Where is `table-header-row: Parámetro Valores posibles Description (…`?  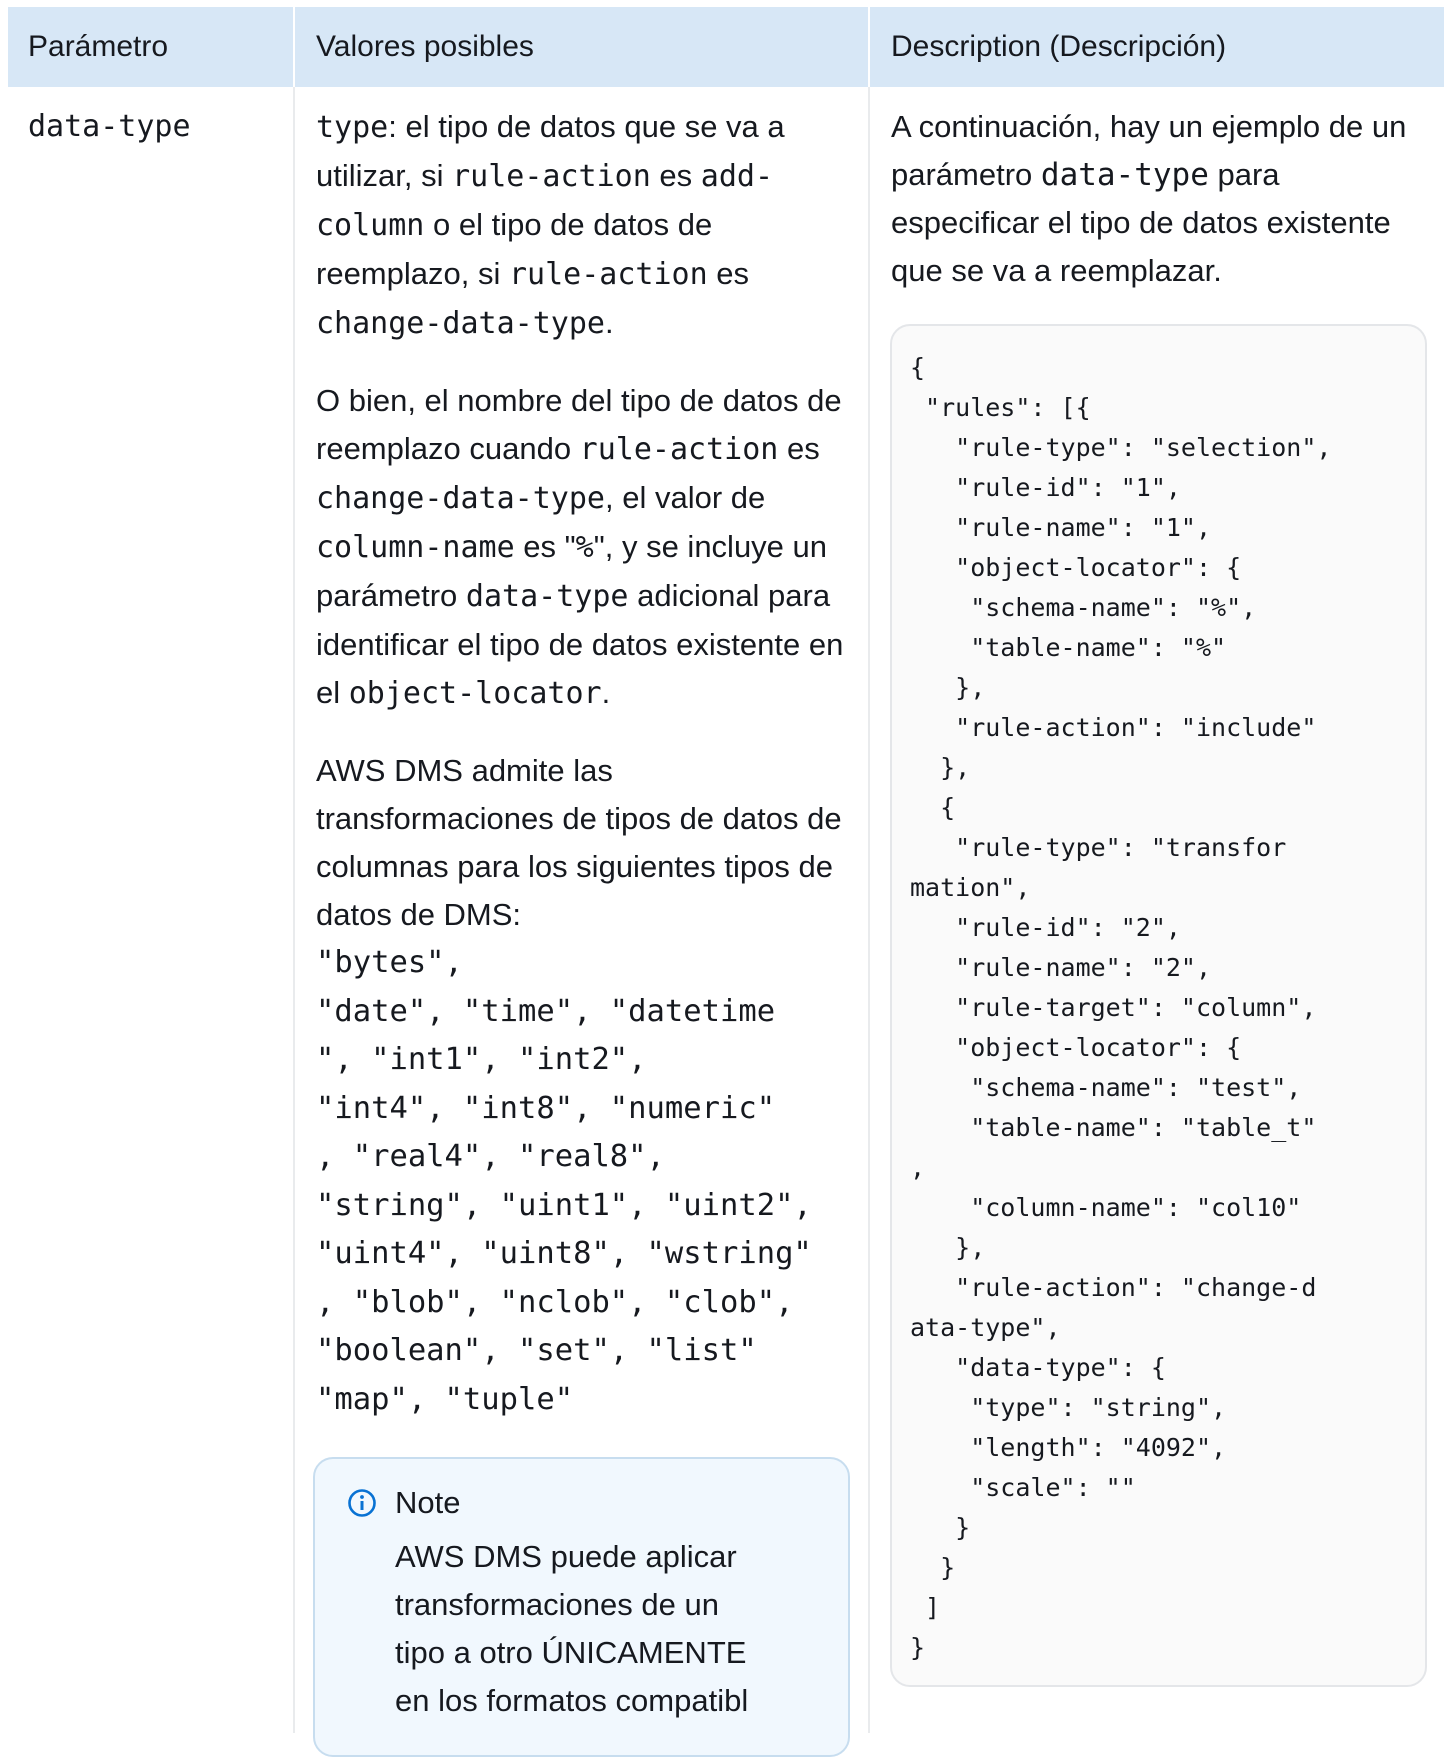
table-header-row: Parámetro Valores posibles Description (… is located at coordinates (726, 47).